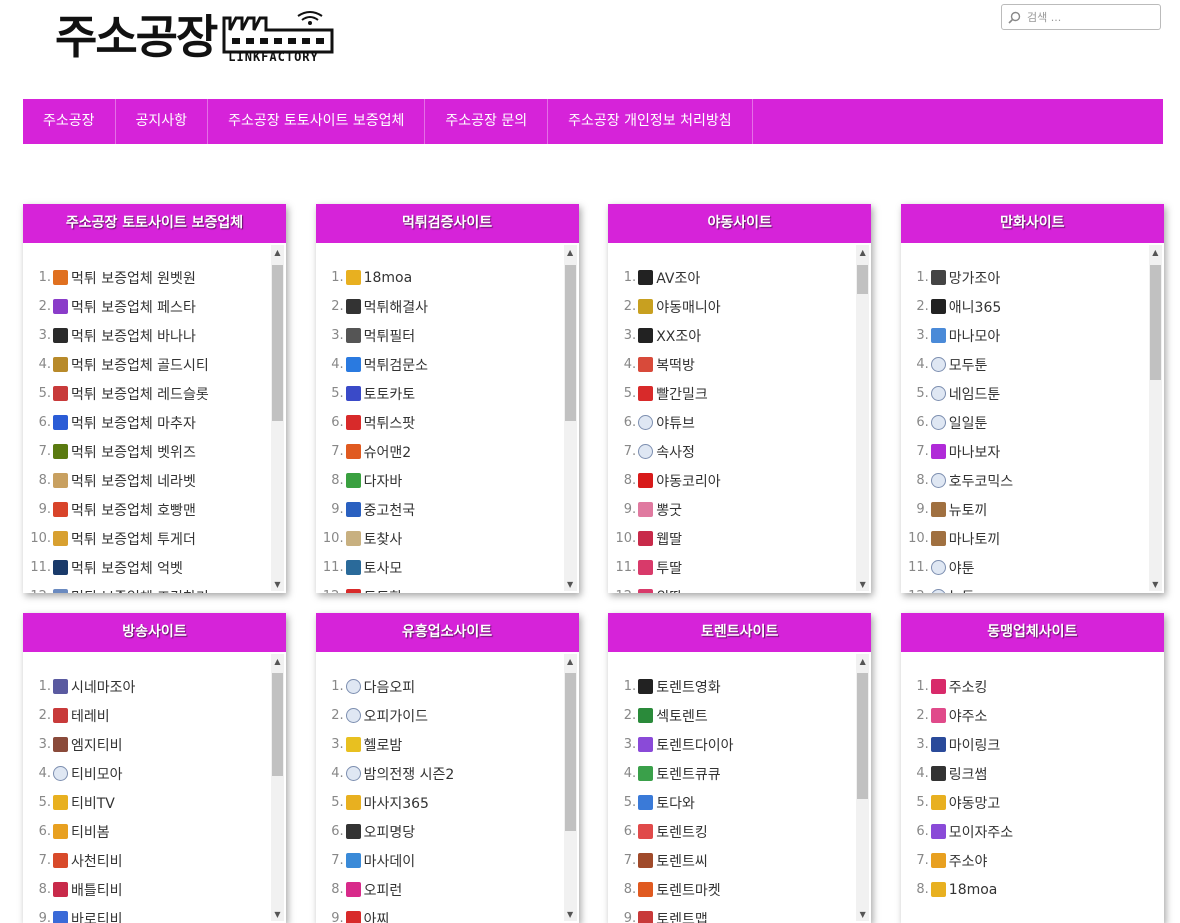 This screenshot has height=923, width=1180. Describe the element at coordinates (146, 802) in the screenshot. I see `list-item: 5.티비TV` at that location.